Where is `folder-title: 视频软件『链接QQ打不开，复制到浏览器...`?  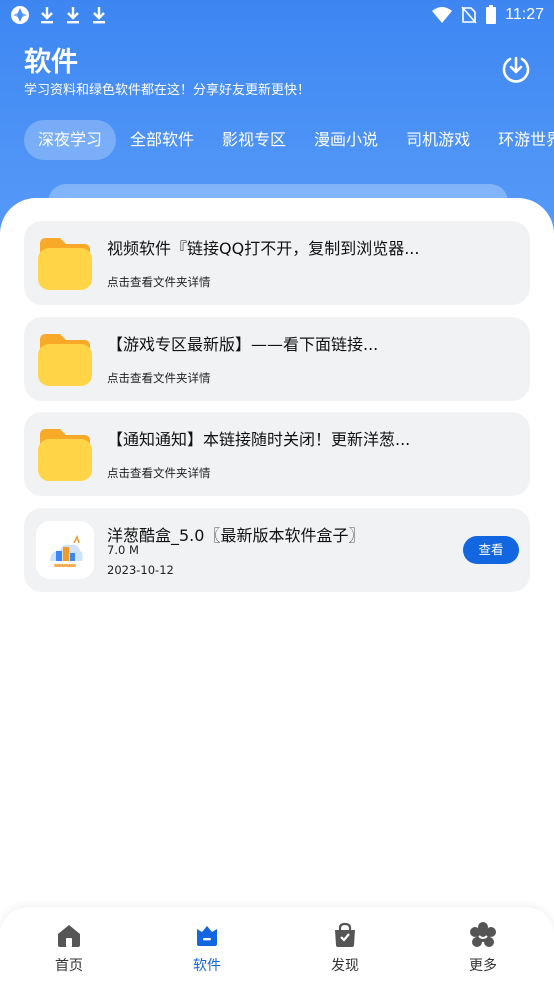 folder-title: 视频软件『链接QQ打不开，复制到浏览器... is located at coordinates (263, 248).